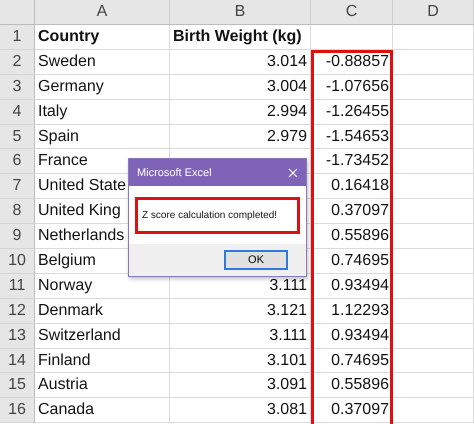 This screenshot has width=474, height=424. Describe the element at coordinates (240, 137) in the screenshot. I see `table-cell: 2.979` at that location.